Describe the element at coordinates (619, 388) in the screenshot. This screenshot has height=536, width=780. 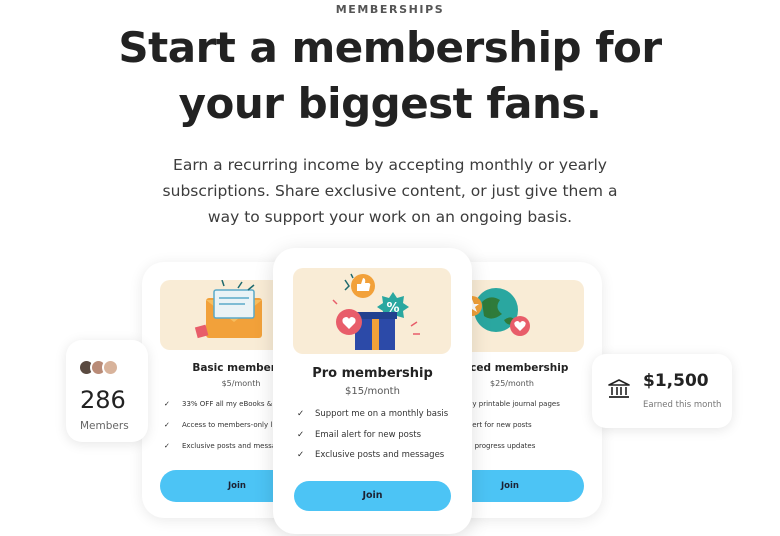
I see `bank-icon` at that location.